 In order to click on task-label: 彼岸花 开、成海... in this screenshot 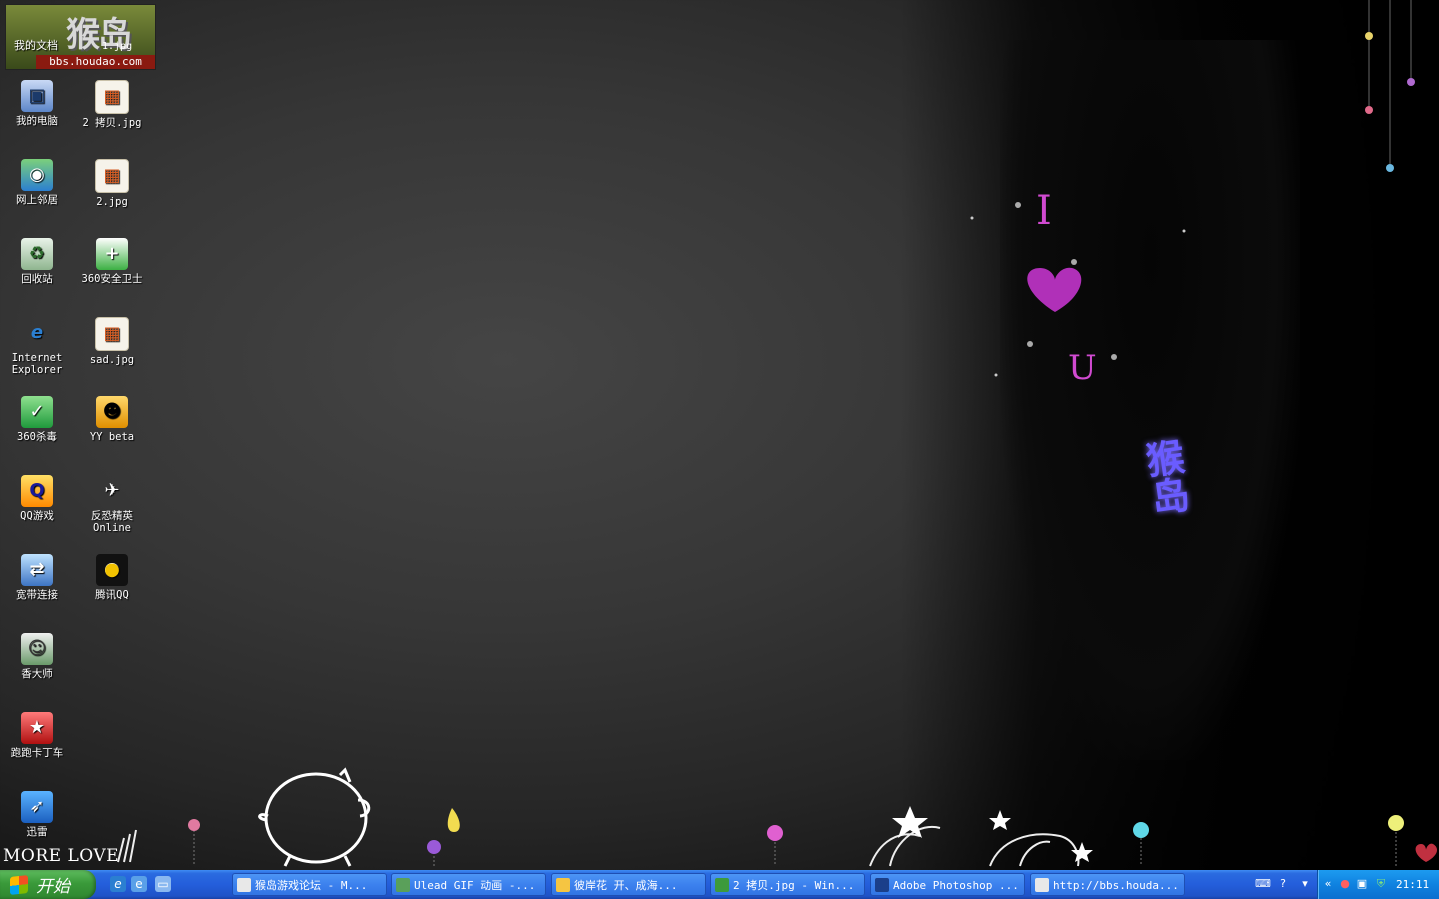, I will do `click(626, 885)`.